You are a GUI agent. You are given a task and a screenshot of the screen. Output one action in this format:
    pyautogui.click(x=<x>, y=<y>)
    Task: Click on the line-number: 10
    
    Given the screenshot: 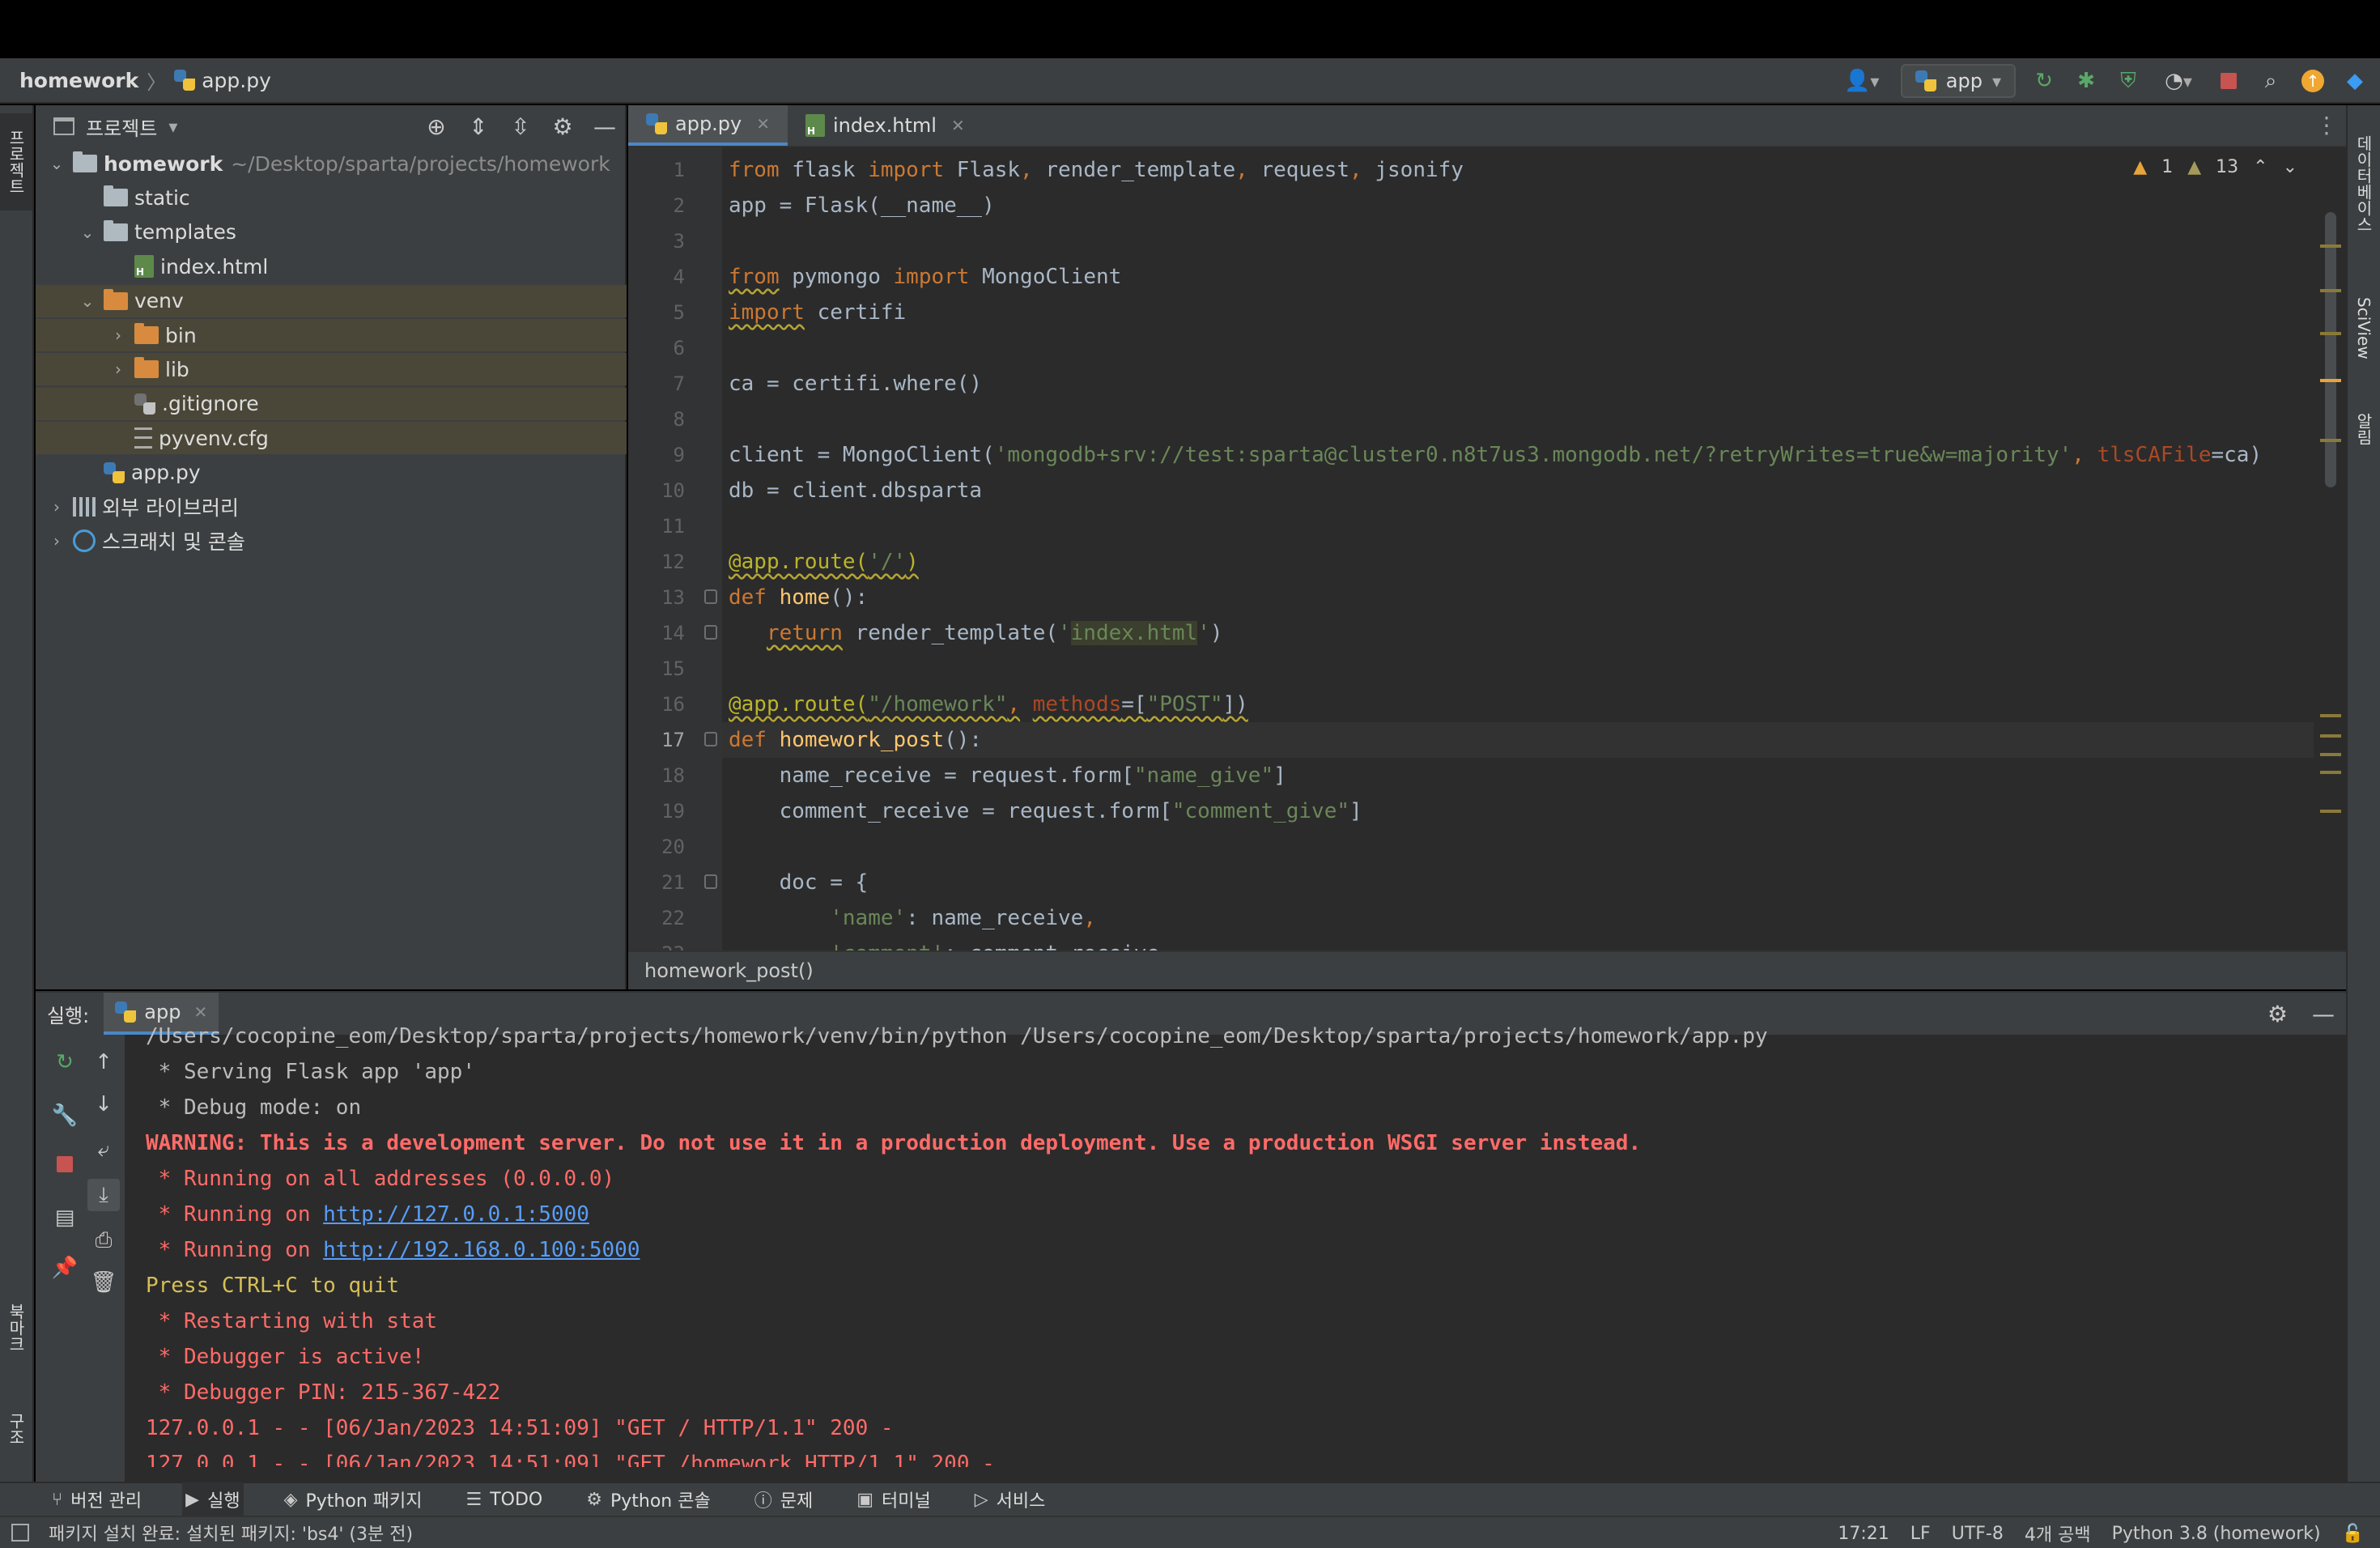 What is the action you would take?
    pyautogui.click(x=656, y=491)
    